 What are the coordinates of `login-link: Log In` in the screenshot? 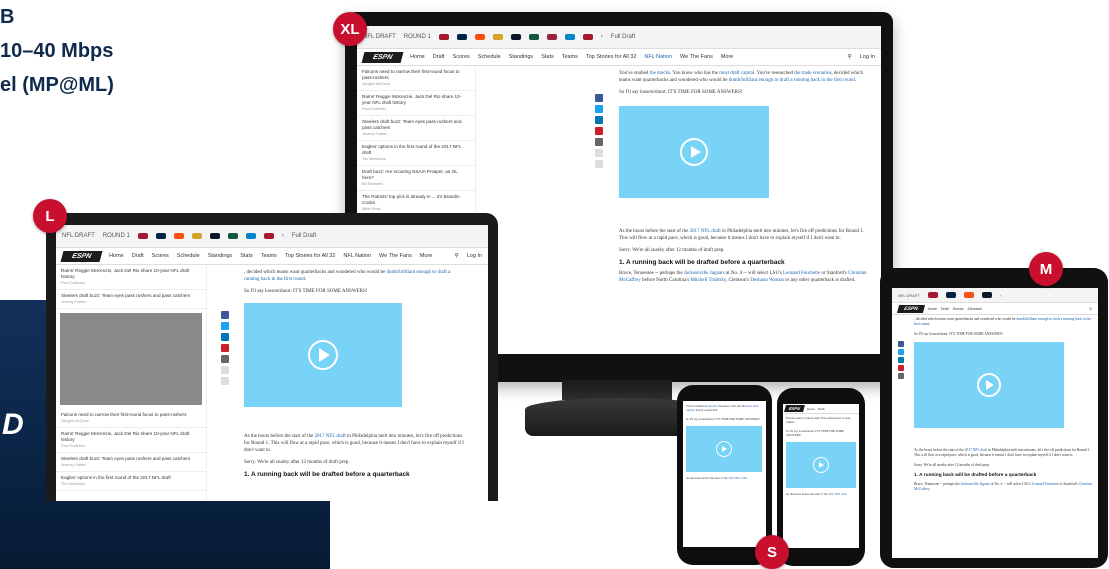 It's located at (474, 256).